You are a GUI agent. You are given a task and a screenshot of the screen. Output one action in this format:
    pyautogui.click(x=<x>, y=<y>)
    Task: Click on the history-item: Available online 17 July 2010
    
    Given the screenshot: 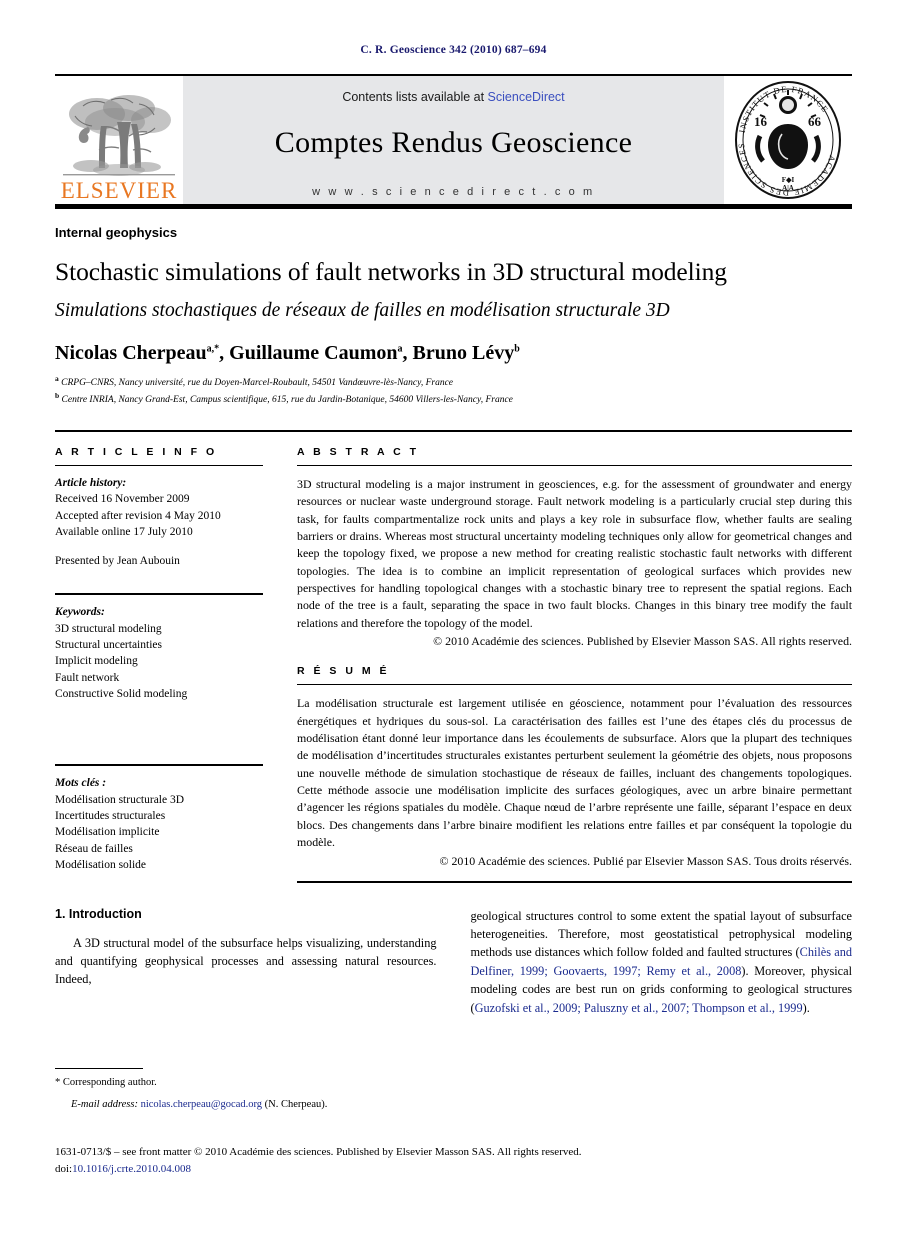 What is the action you would take?
    pyautogui.click(x=124, y=531)
    